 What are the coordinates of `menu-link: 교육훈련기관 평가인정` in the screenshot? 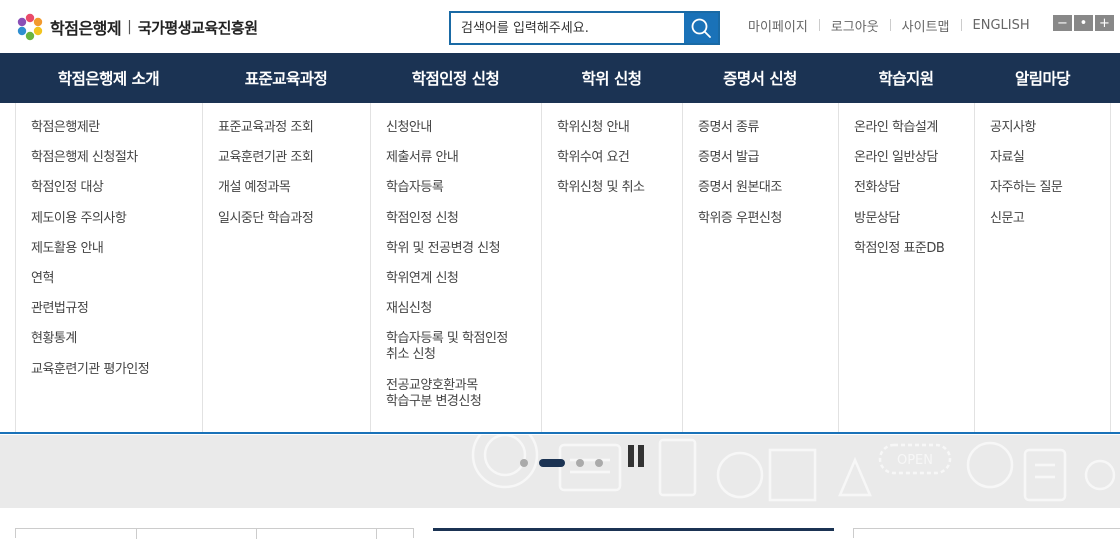 It's located at (90, 370).